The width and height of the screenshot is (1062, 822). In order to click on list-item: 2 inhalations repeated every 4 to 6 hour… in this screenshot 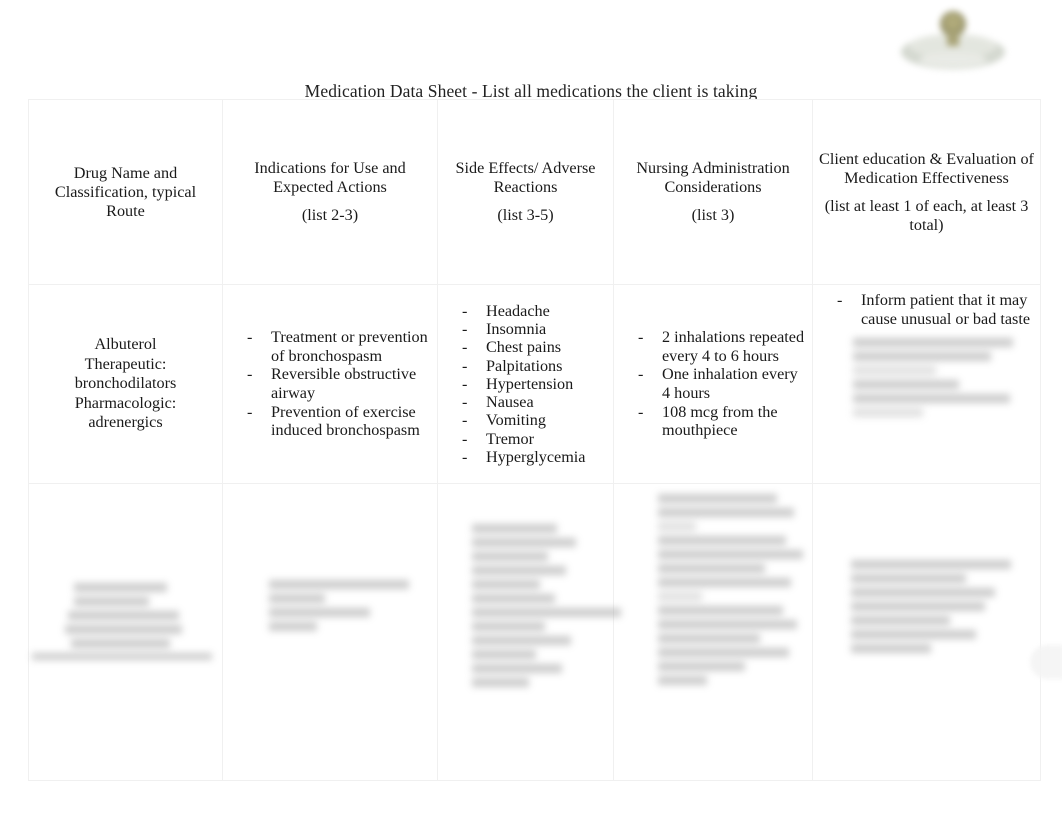, I will do `click(718, 346)`.